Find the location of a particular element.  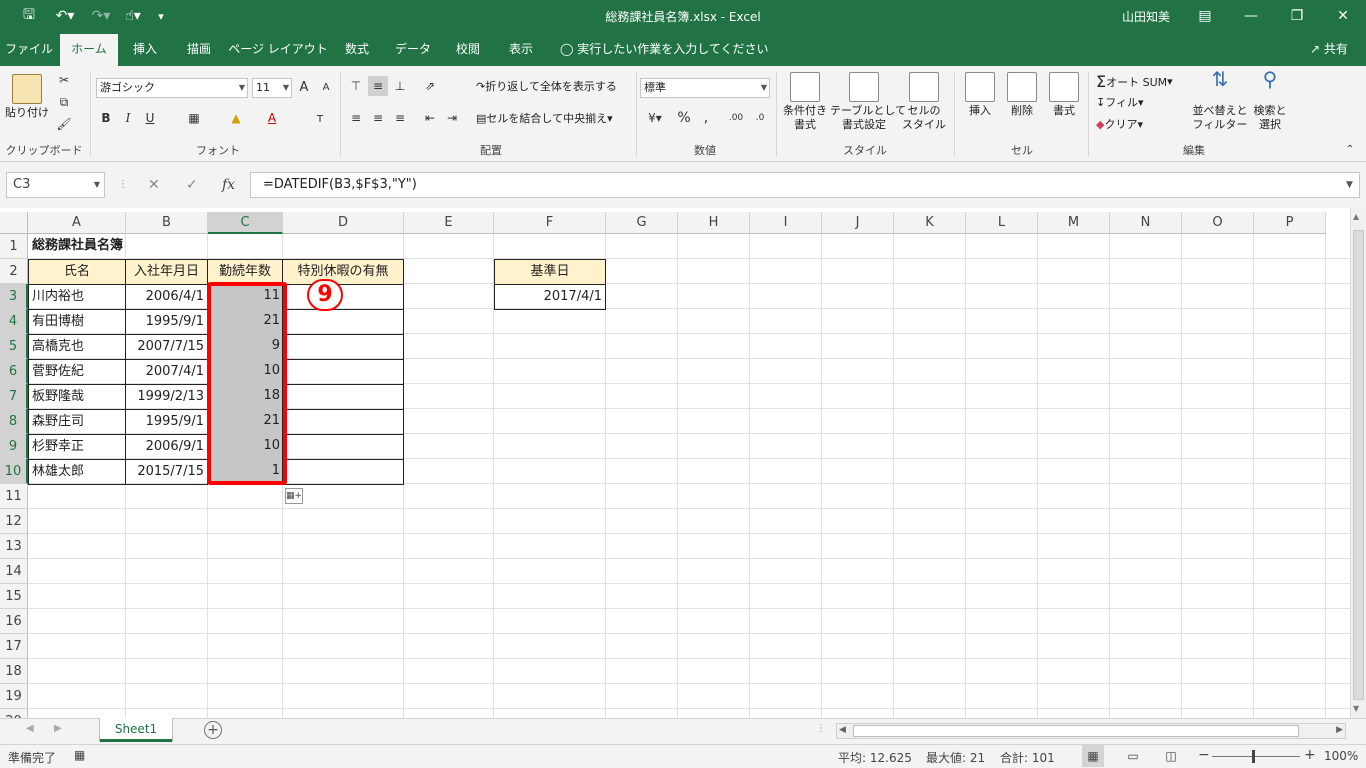

hire-date-cell: 2007/4/1 is located at coordinates (166, 372).